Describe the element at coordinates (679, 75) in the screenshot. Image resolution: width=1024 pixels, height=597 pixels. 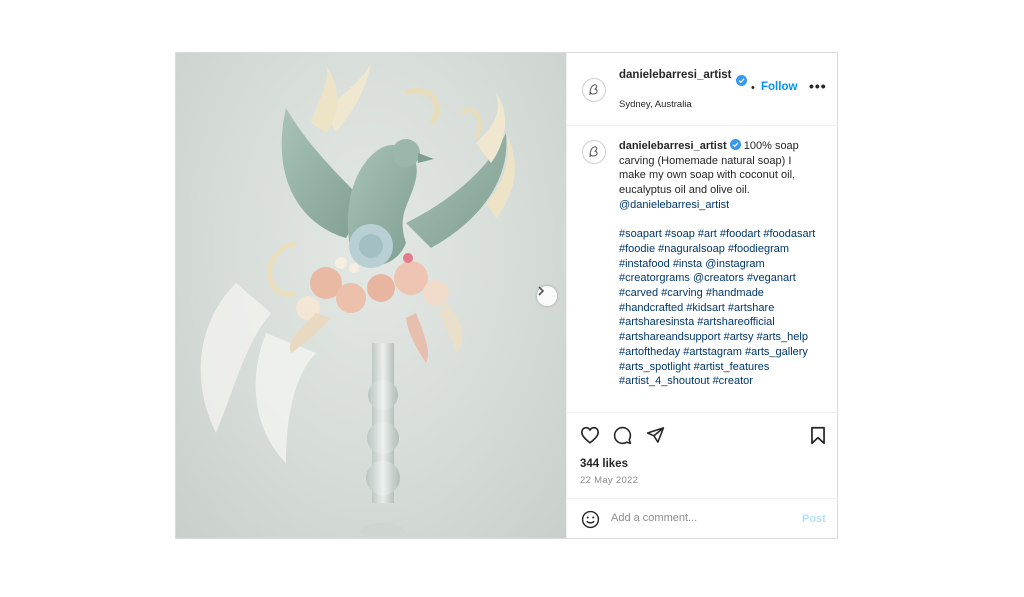
I see `header-username: danielebarresi_artist` at that location.